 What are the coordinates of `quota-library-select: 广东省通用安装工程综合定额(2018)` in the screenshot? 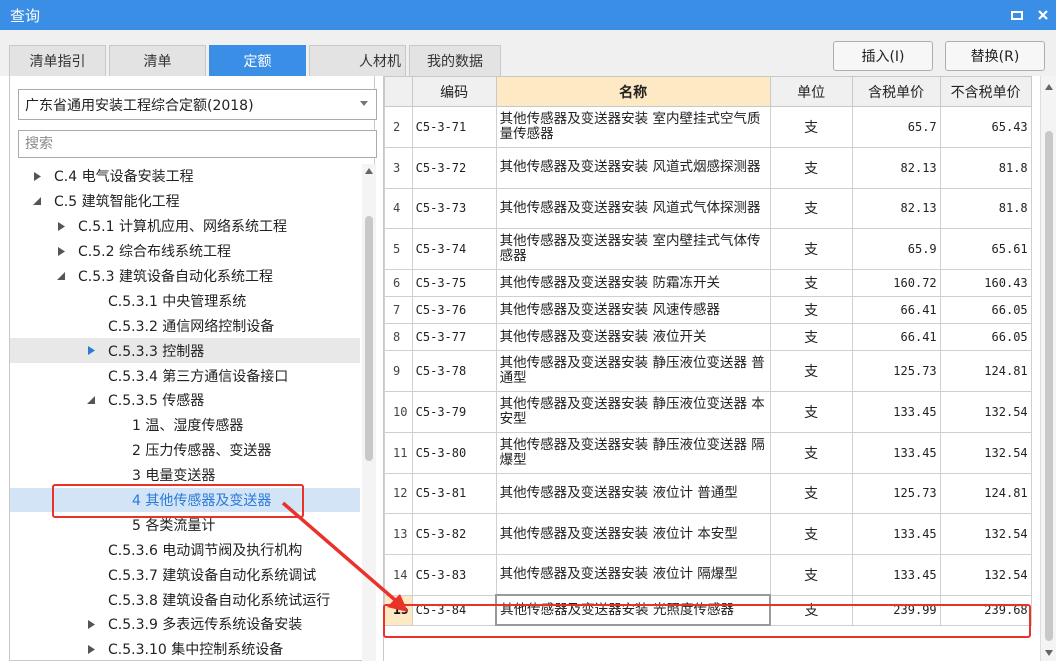 It's located at (197, 104).